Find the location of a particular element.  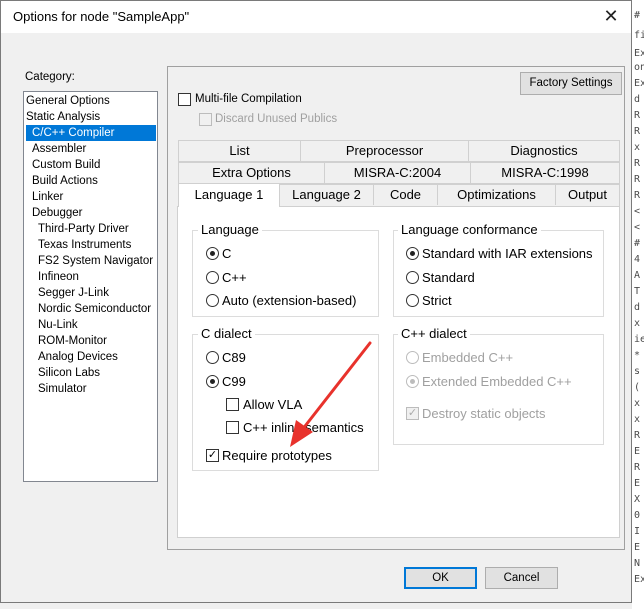

annotation-arrow is located at coordinates (331, 394).